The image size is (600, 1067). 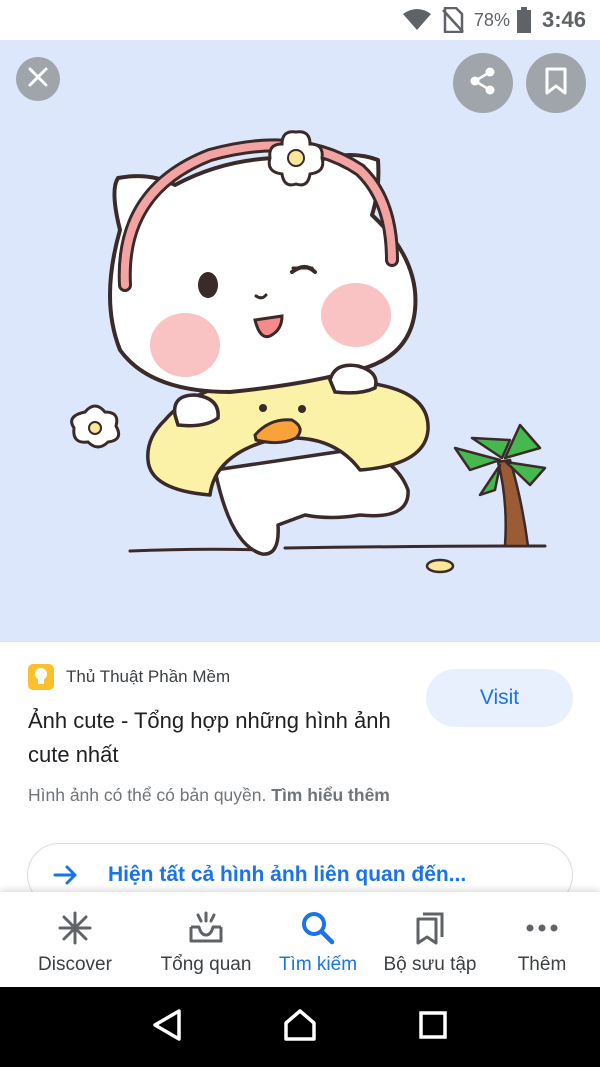 What do you see at coordinates (148, 676) in the screenshot?
I see `source-name: Thủ Thuật Phần Mềm` at bounding box center [148, 676].